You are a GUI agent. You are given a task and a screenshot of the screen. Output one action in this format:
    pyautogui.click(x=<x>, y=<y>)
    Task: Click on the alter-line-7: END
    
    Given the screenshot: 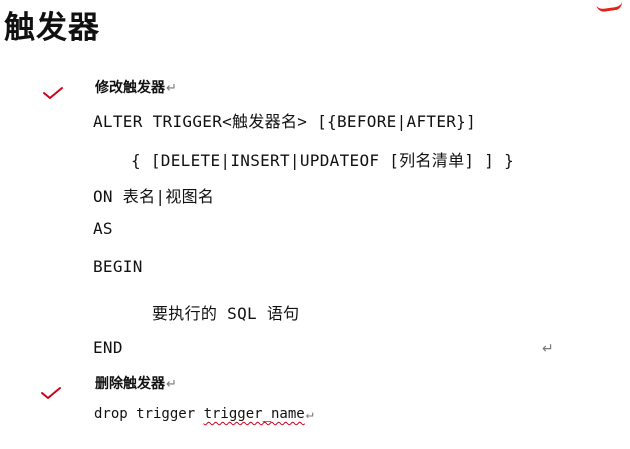 What is the action you would take?
    pyautogui.click(x=108, y=347)
    